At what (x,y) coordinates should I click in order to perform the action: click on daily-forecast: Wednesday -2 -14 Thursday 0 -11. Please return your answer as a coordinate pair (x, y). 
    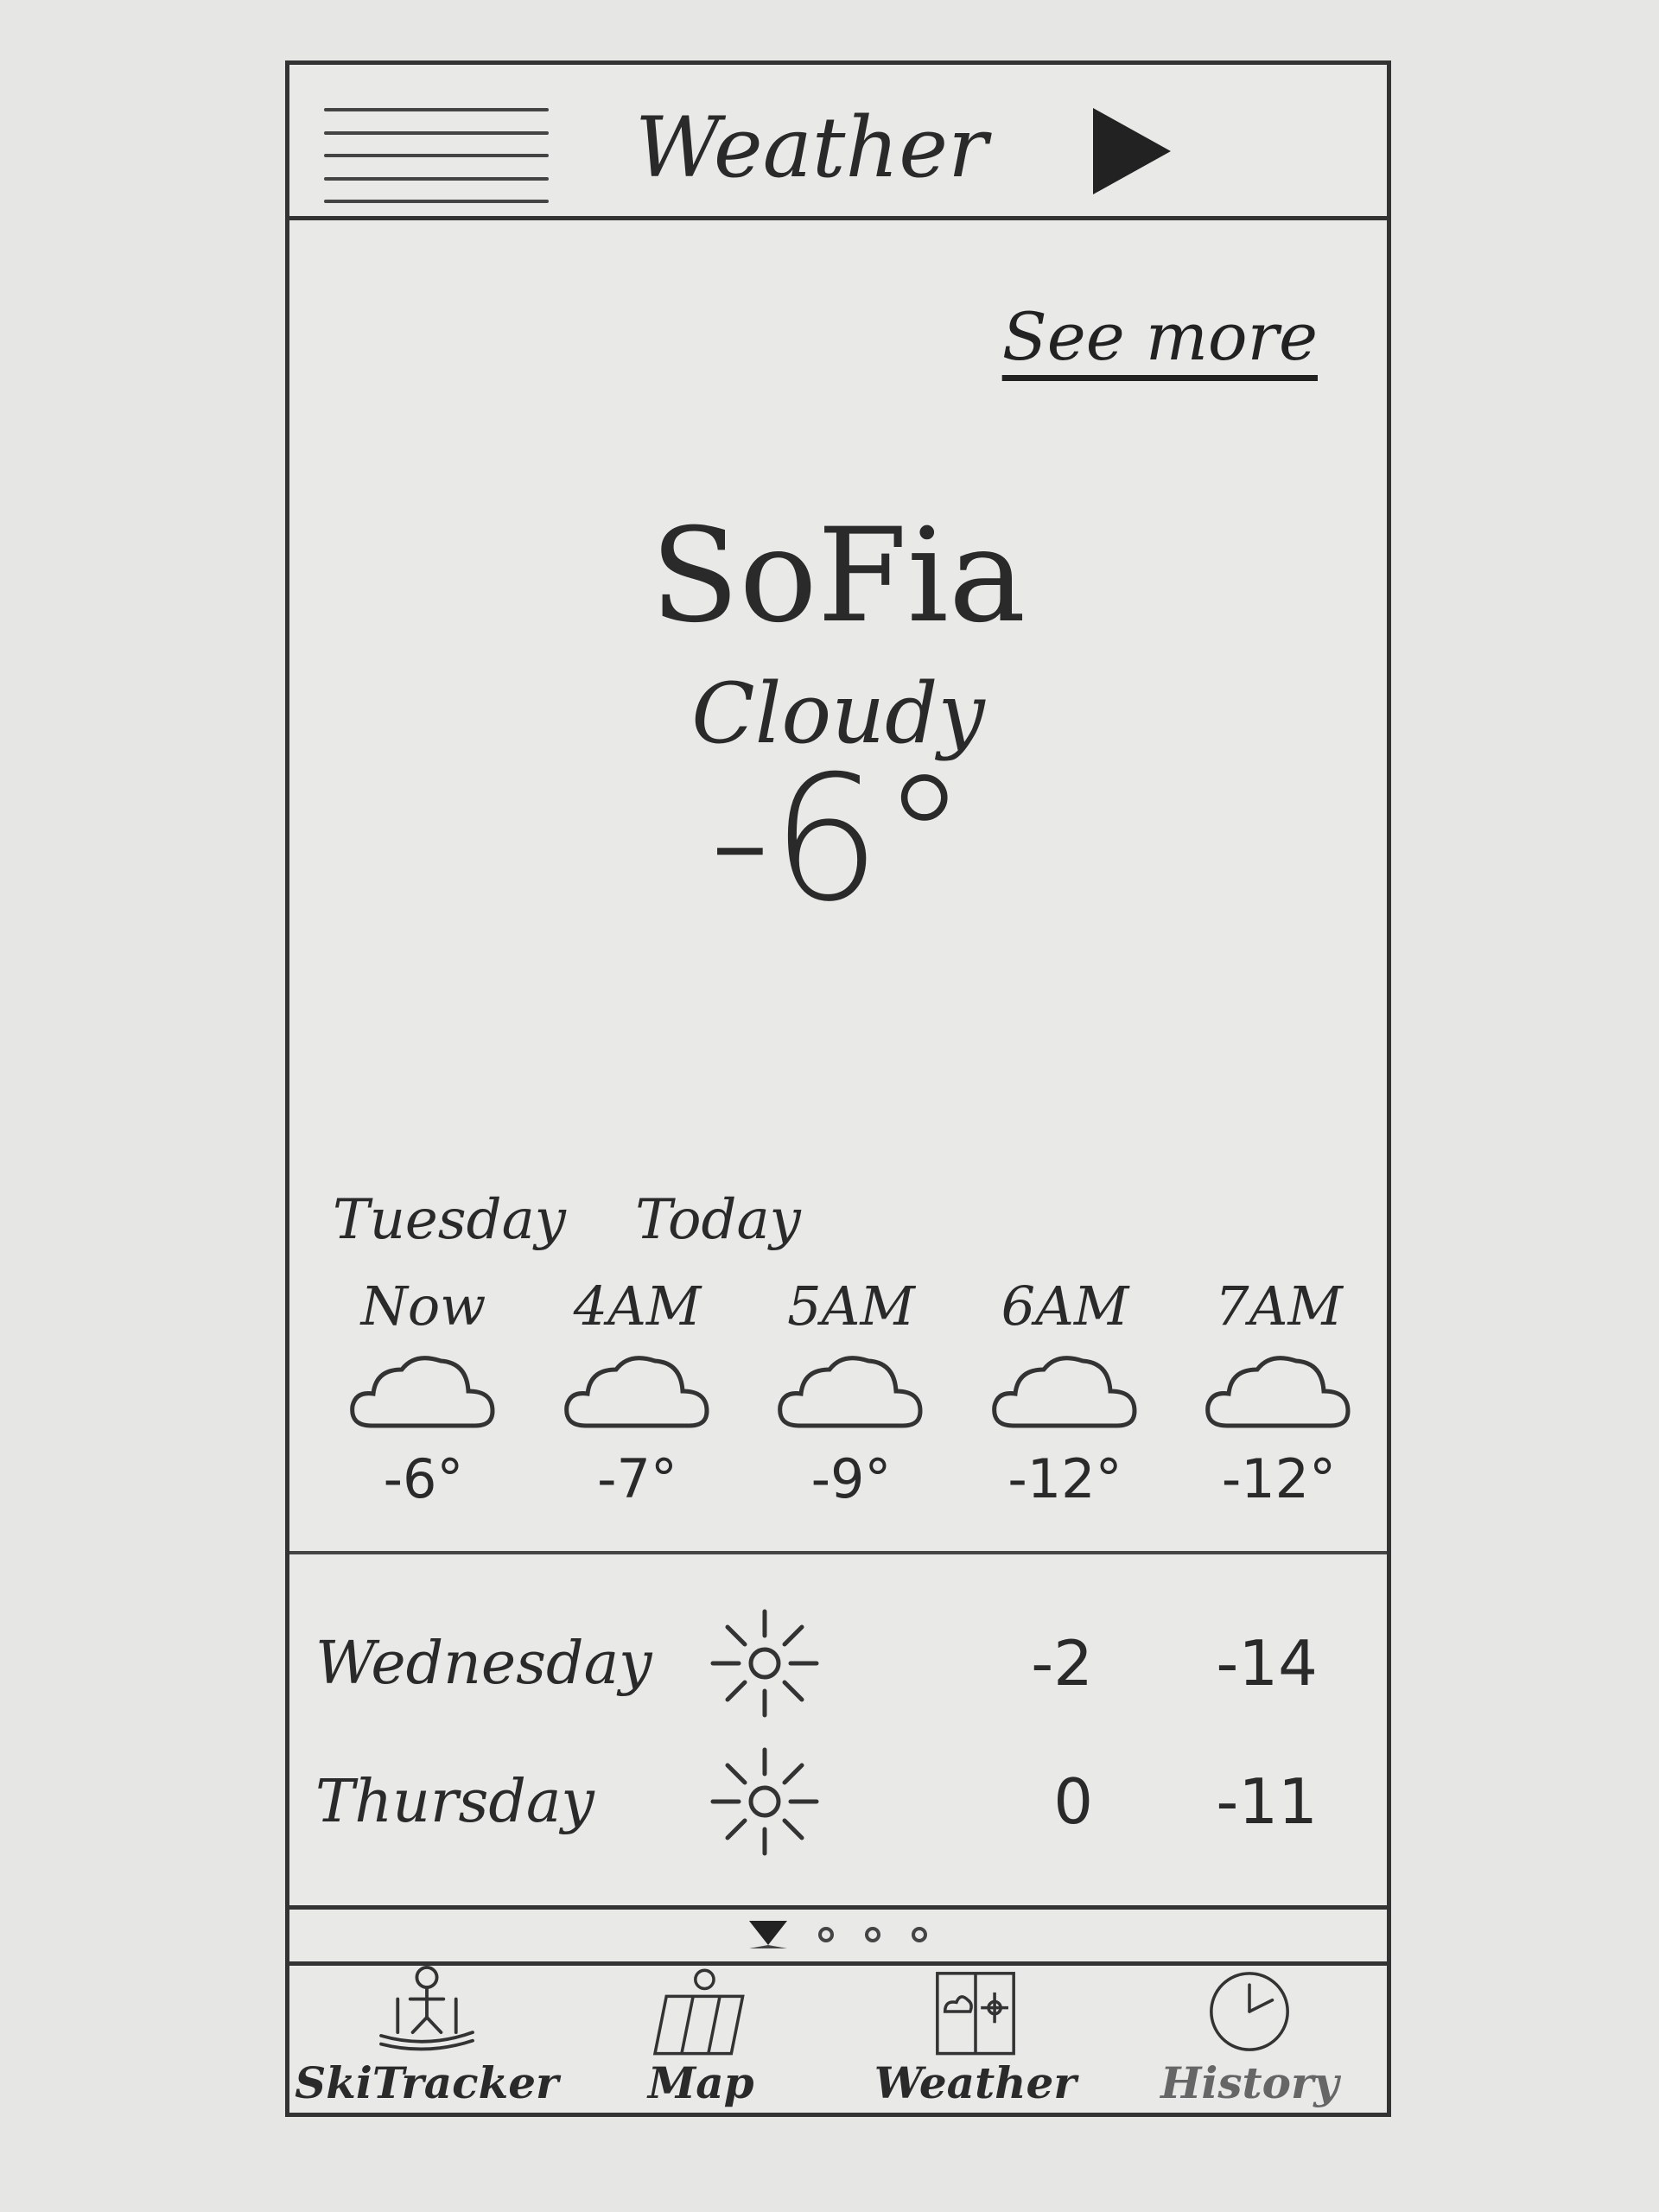
    Looking at the image, I should click on (825, 1732).